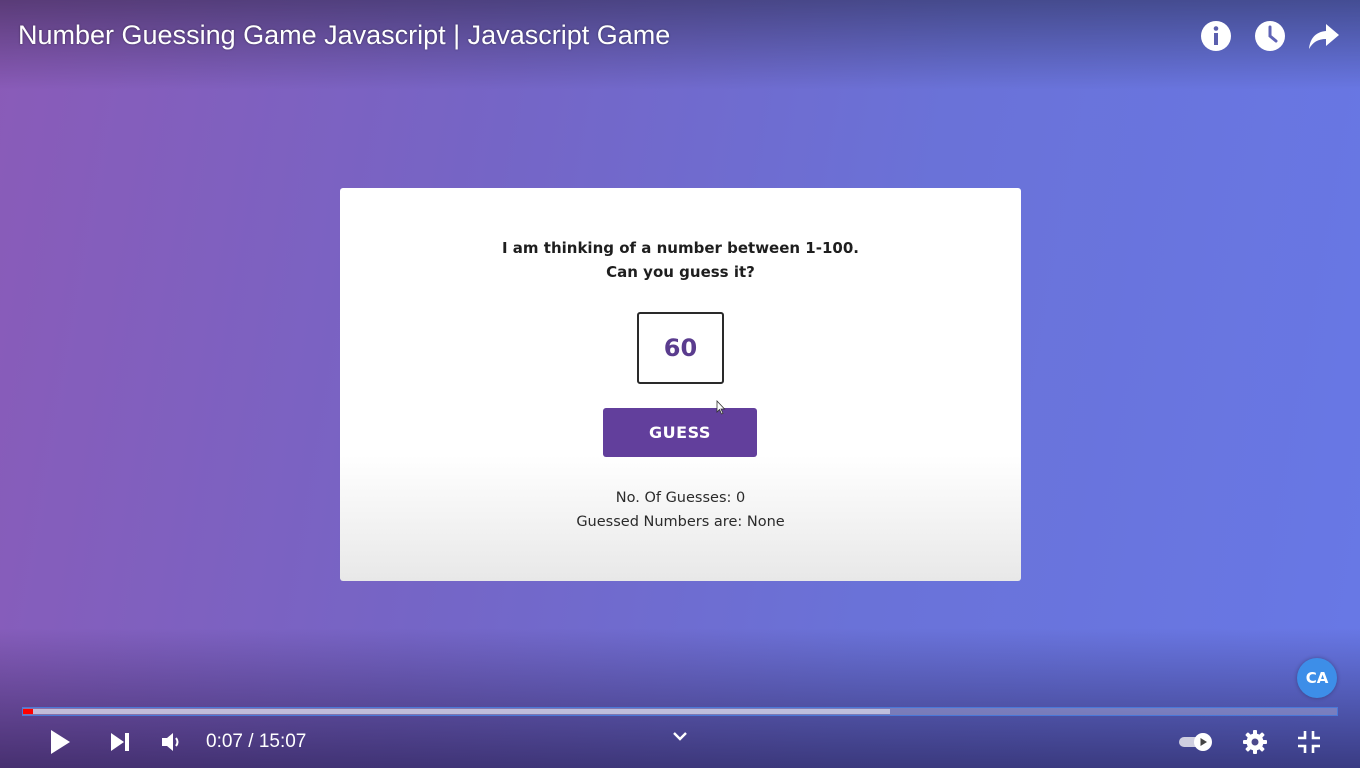 The image size is (1360, 768). I want to click on progress-bar, so click(680, 711).